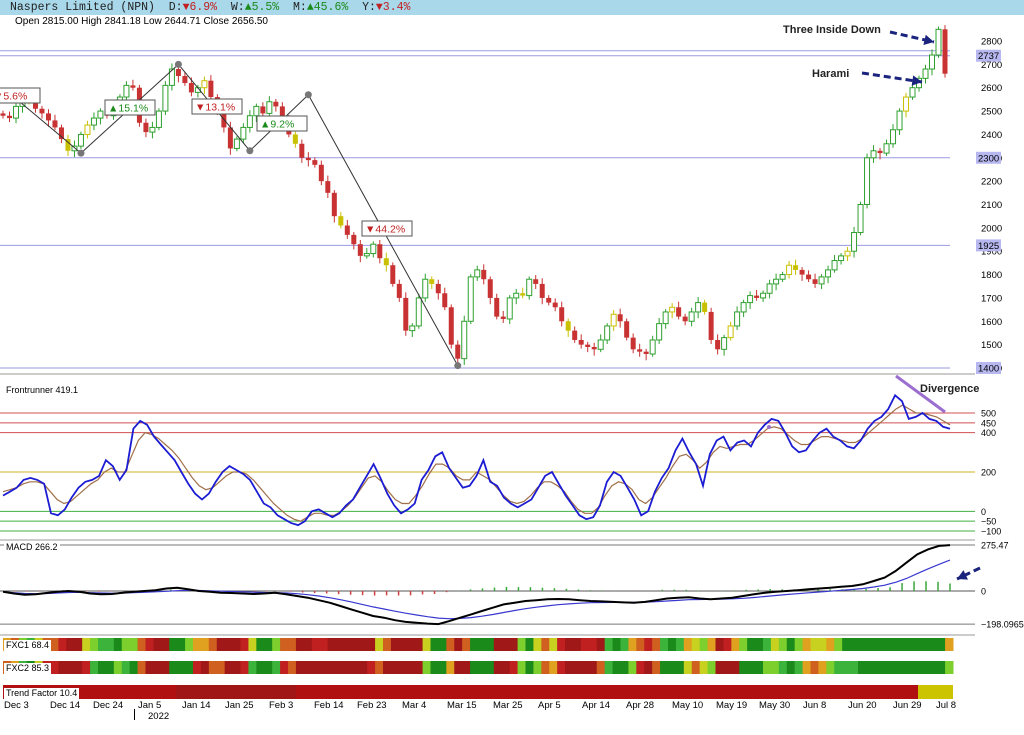 This screenshot has height=735, width=1024. What do you see at coordinates (28, 668) in the screenshot?
I see `fxc2-label: FXC2 85.3` at bounding box center [28, 668].